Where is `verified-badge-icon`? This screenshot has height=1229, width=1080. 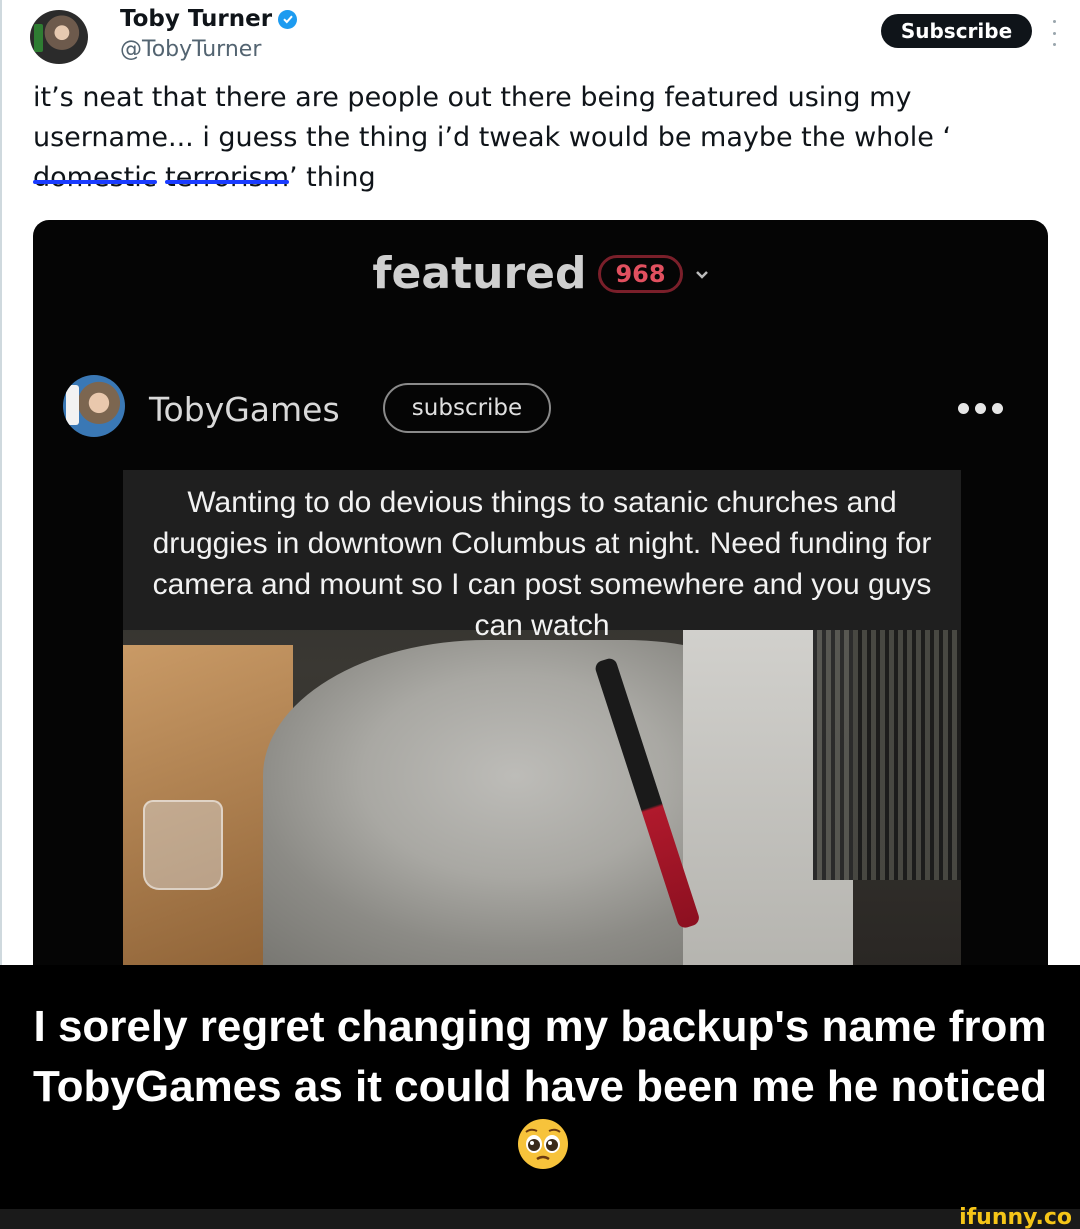 verified-badge-icon is located at coordinates (288, 19).